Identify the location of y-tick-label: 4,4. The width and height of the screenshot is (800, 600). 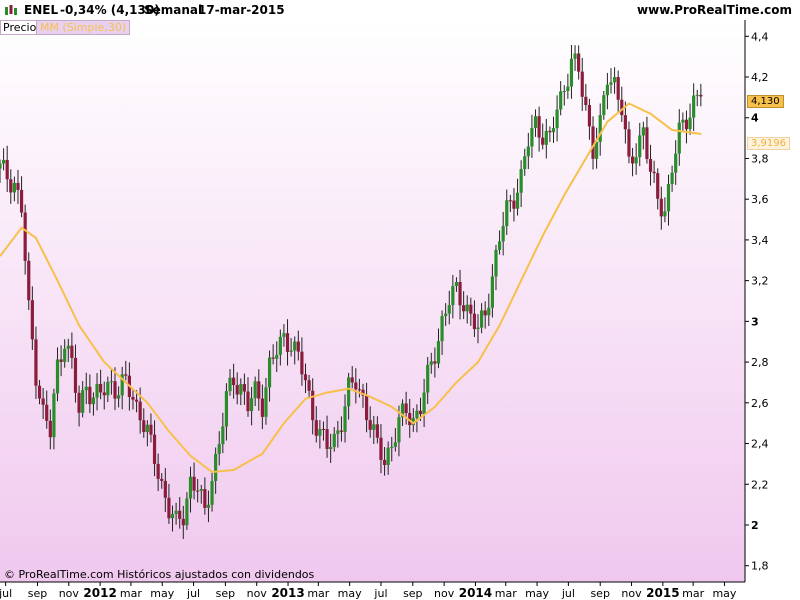
(760, 36).